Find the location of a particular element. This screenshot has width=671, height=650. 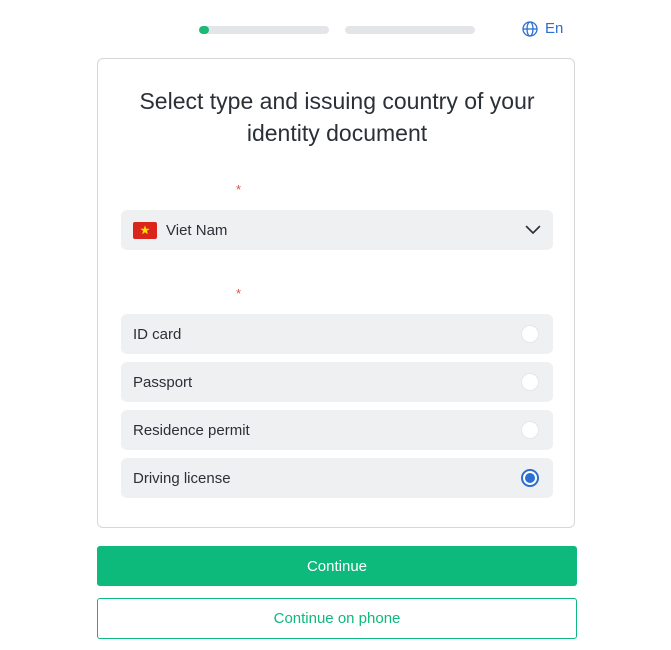

globe-icon is located at coordinates (530, 28).